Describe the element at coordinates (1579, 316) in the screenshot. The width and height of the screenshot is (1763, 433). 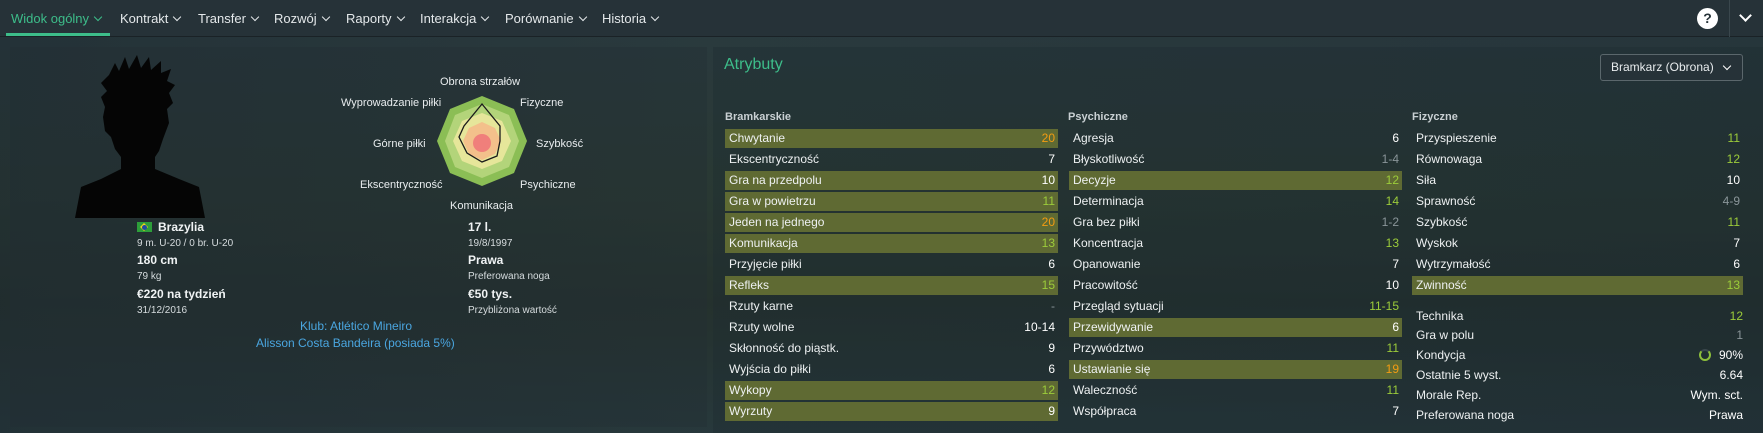
I see `other-row: Technika 12` at that location.